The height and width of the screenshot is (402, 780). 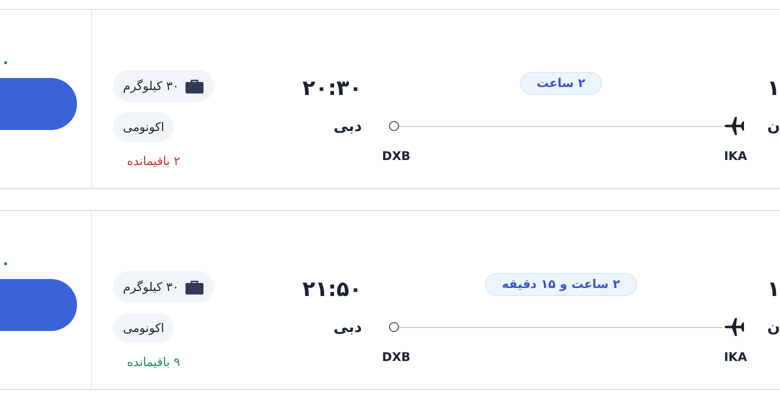 What do you see at coordinates (561, 83) in the screenshot?
I see `duration-tag: ۲ ساعت` at bounding box center [561, 83].